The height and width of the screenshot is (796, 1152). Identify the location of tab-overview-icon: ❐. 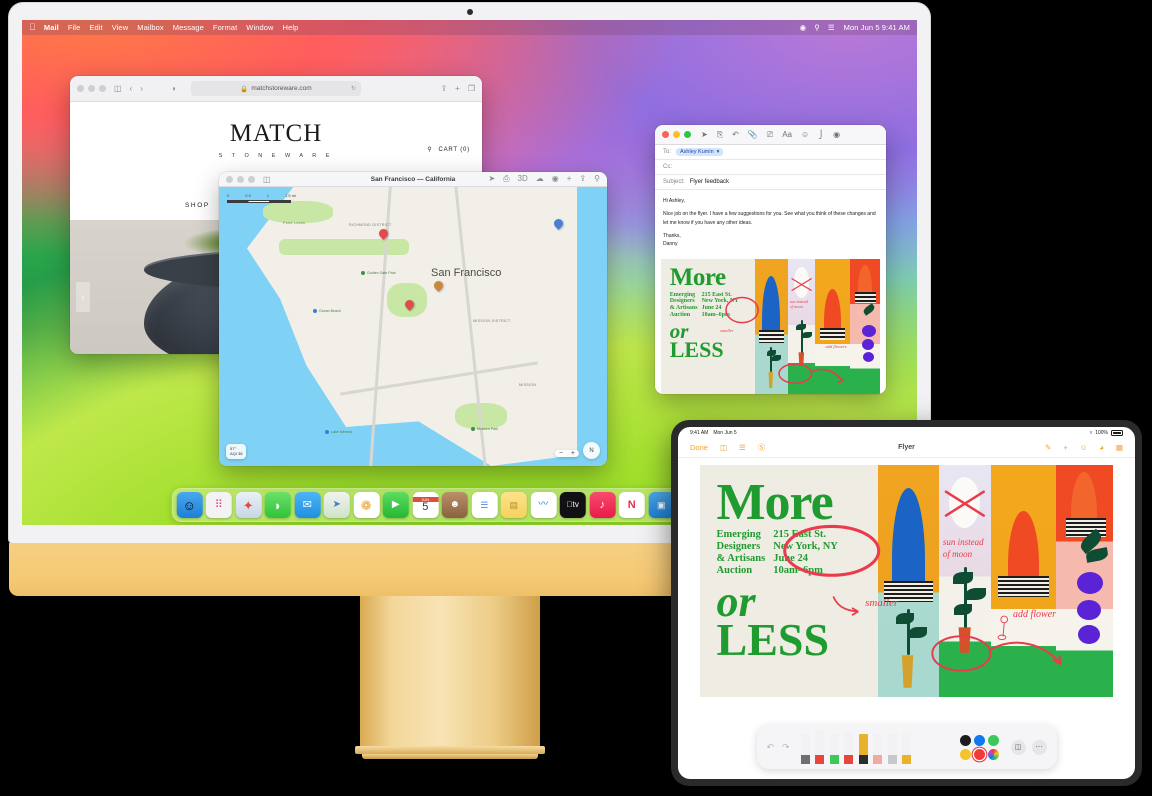
(471, 88).